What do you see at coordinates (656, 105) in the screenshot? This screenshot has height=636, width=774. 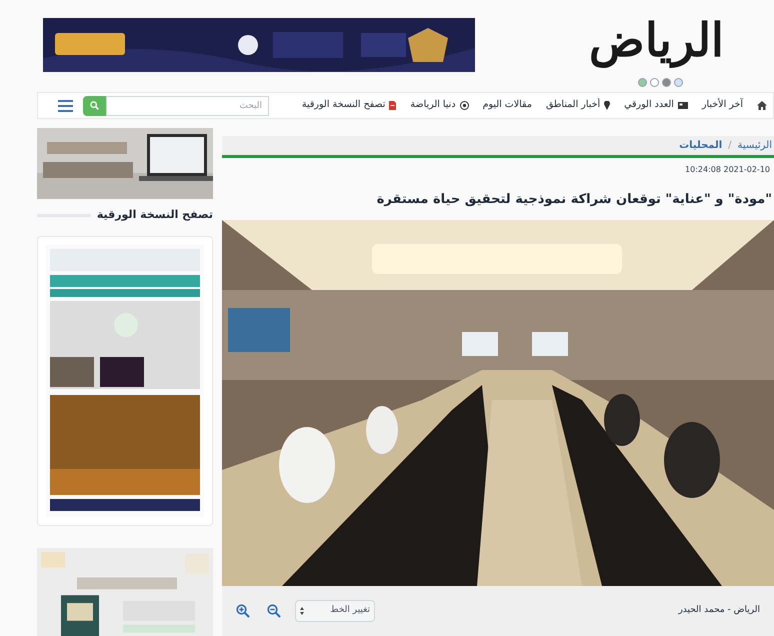 I see `nav-link: العدد الورقي` at bounding box center [656, 105].